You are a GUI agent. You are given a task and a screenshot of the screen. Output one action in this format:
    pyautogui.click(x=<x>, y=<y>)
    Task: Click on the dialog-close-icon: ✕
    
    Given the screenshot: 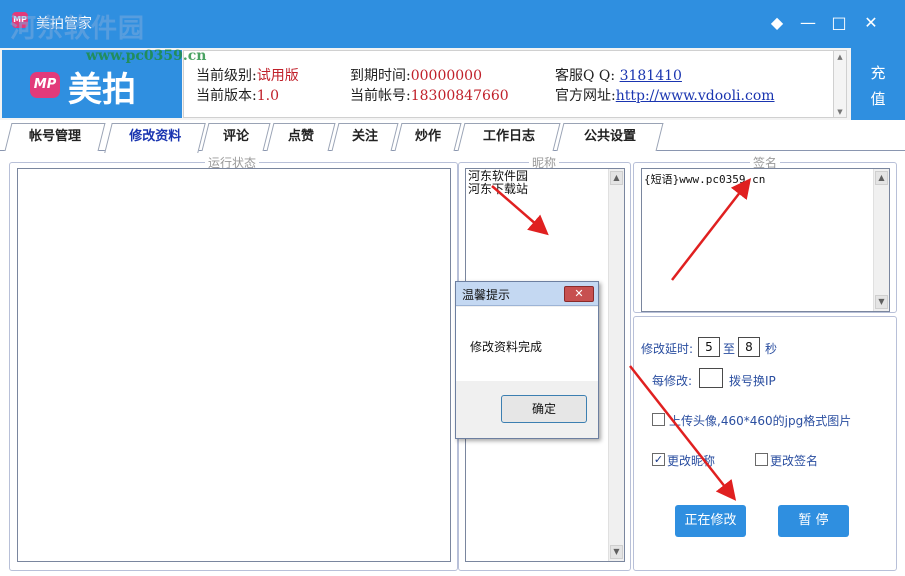 What is the action you would take?
    pyautogui.click(x=579, y=294)
    